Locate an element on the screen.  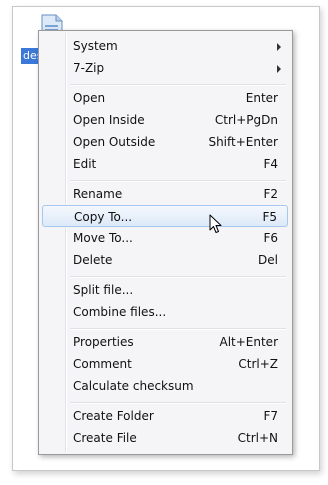
menu-item-label: Rename is located at coordinates (98, 194).